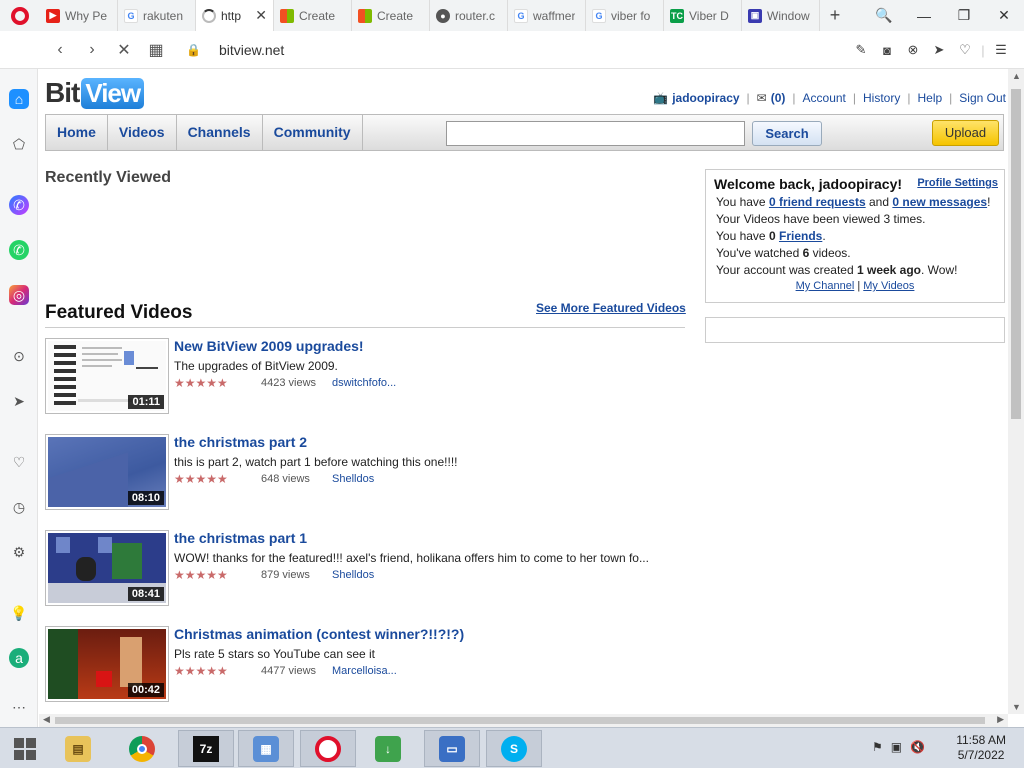 This screenshot has height=768, width=1024. What do you see at coordinates (778, 98) in the screenshot?
I see `messages-count-link: (0)` at bounding box center [778, 98].